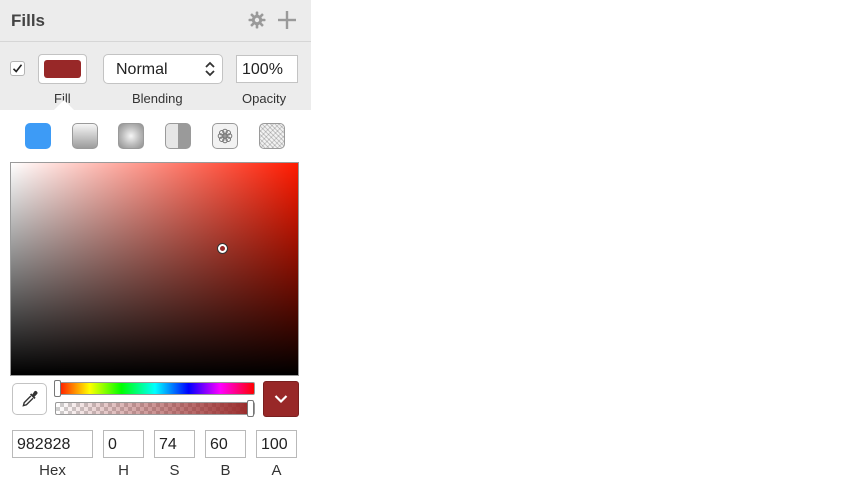  Describe the element at coordinates (155, 388) in the screenshot. I see `hue-slider` at that location.